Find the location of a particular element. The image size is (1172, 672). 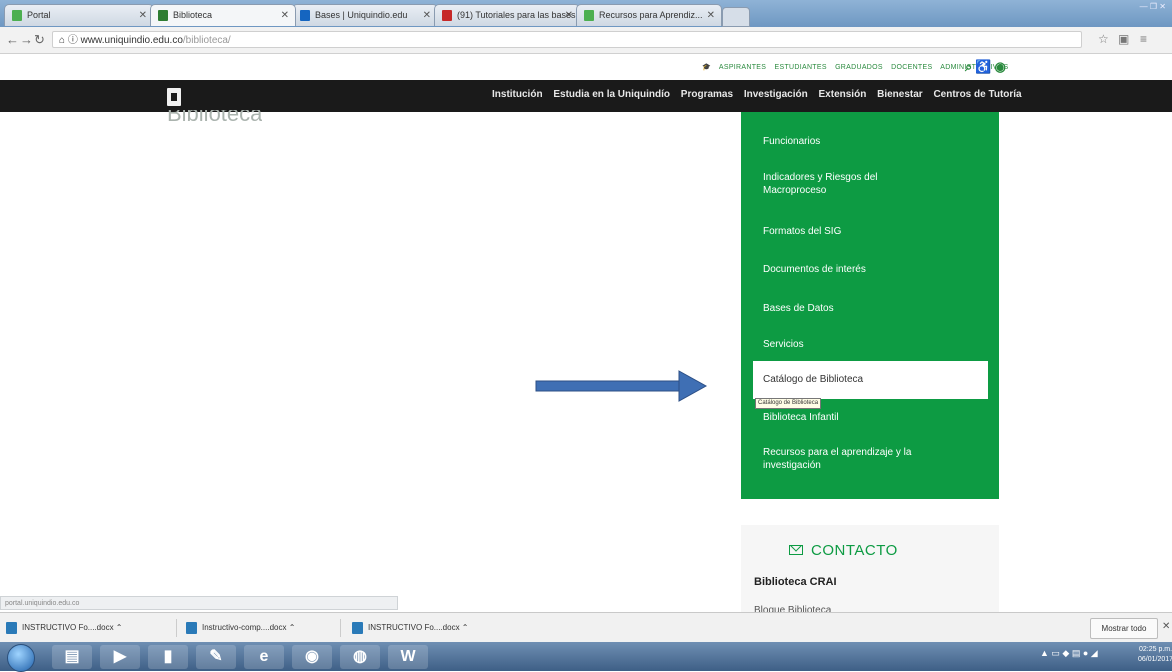

contact-name: Biblioteca CRAI is located at coordinates (795, 582).